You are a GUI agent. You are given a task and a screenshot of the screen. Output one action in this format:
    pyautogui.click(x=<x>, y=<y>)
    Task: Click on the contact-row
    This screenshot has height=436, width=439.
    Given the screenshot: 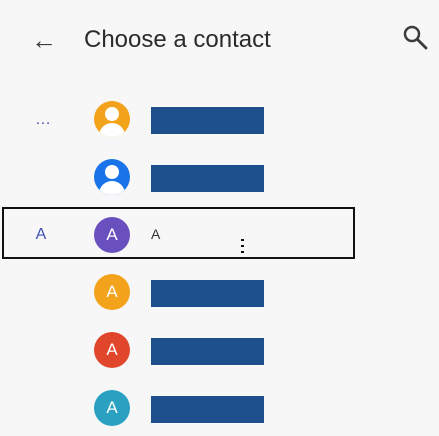 What is the action you would take?
    pyautogui.click(x=219, y=177)
    